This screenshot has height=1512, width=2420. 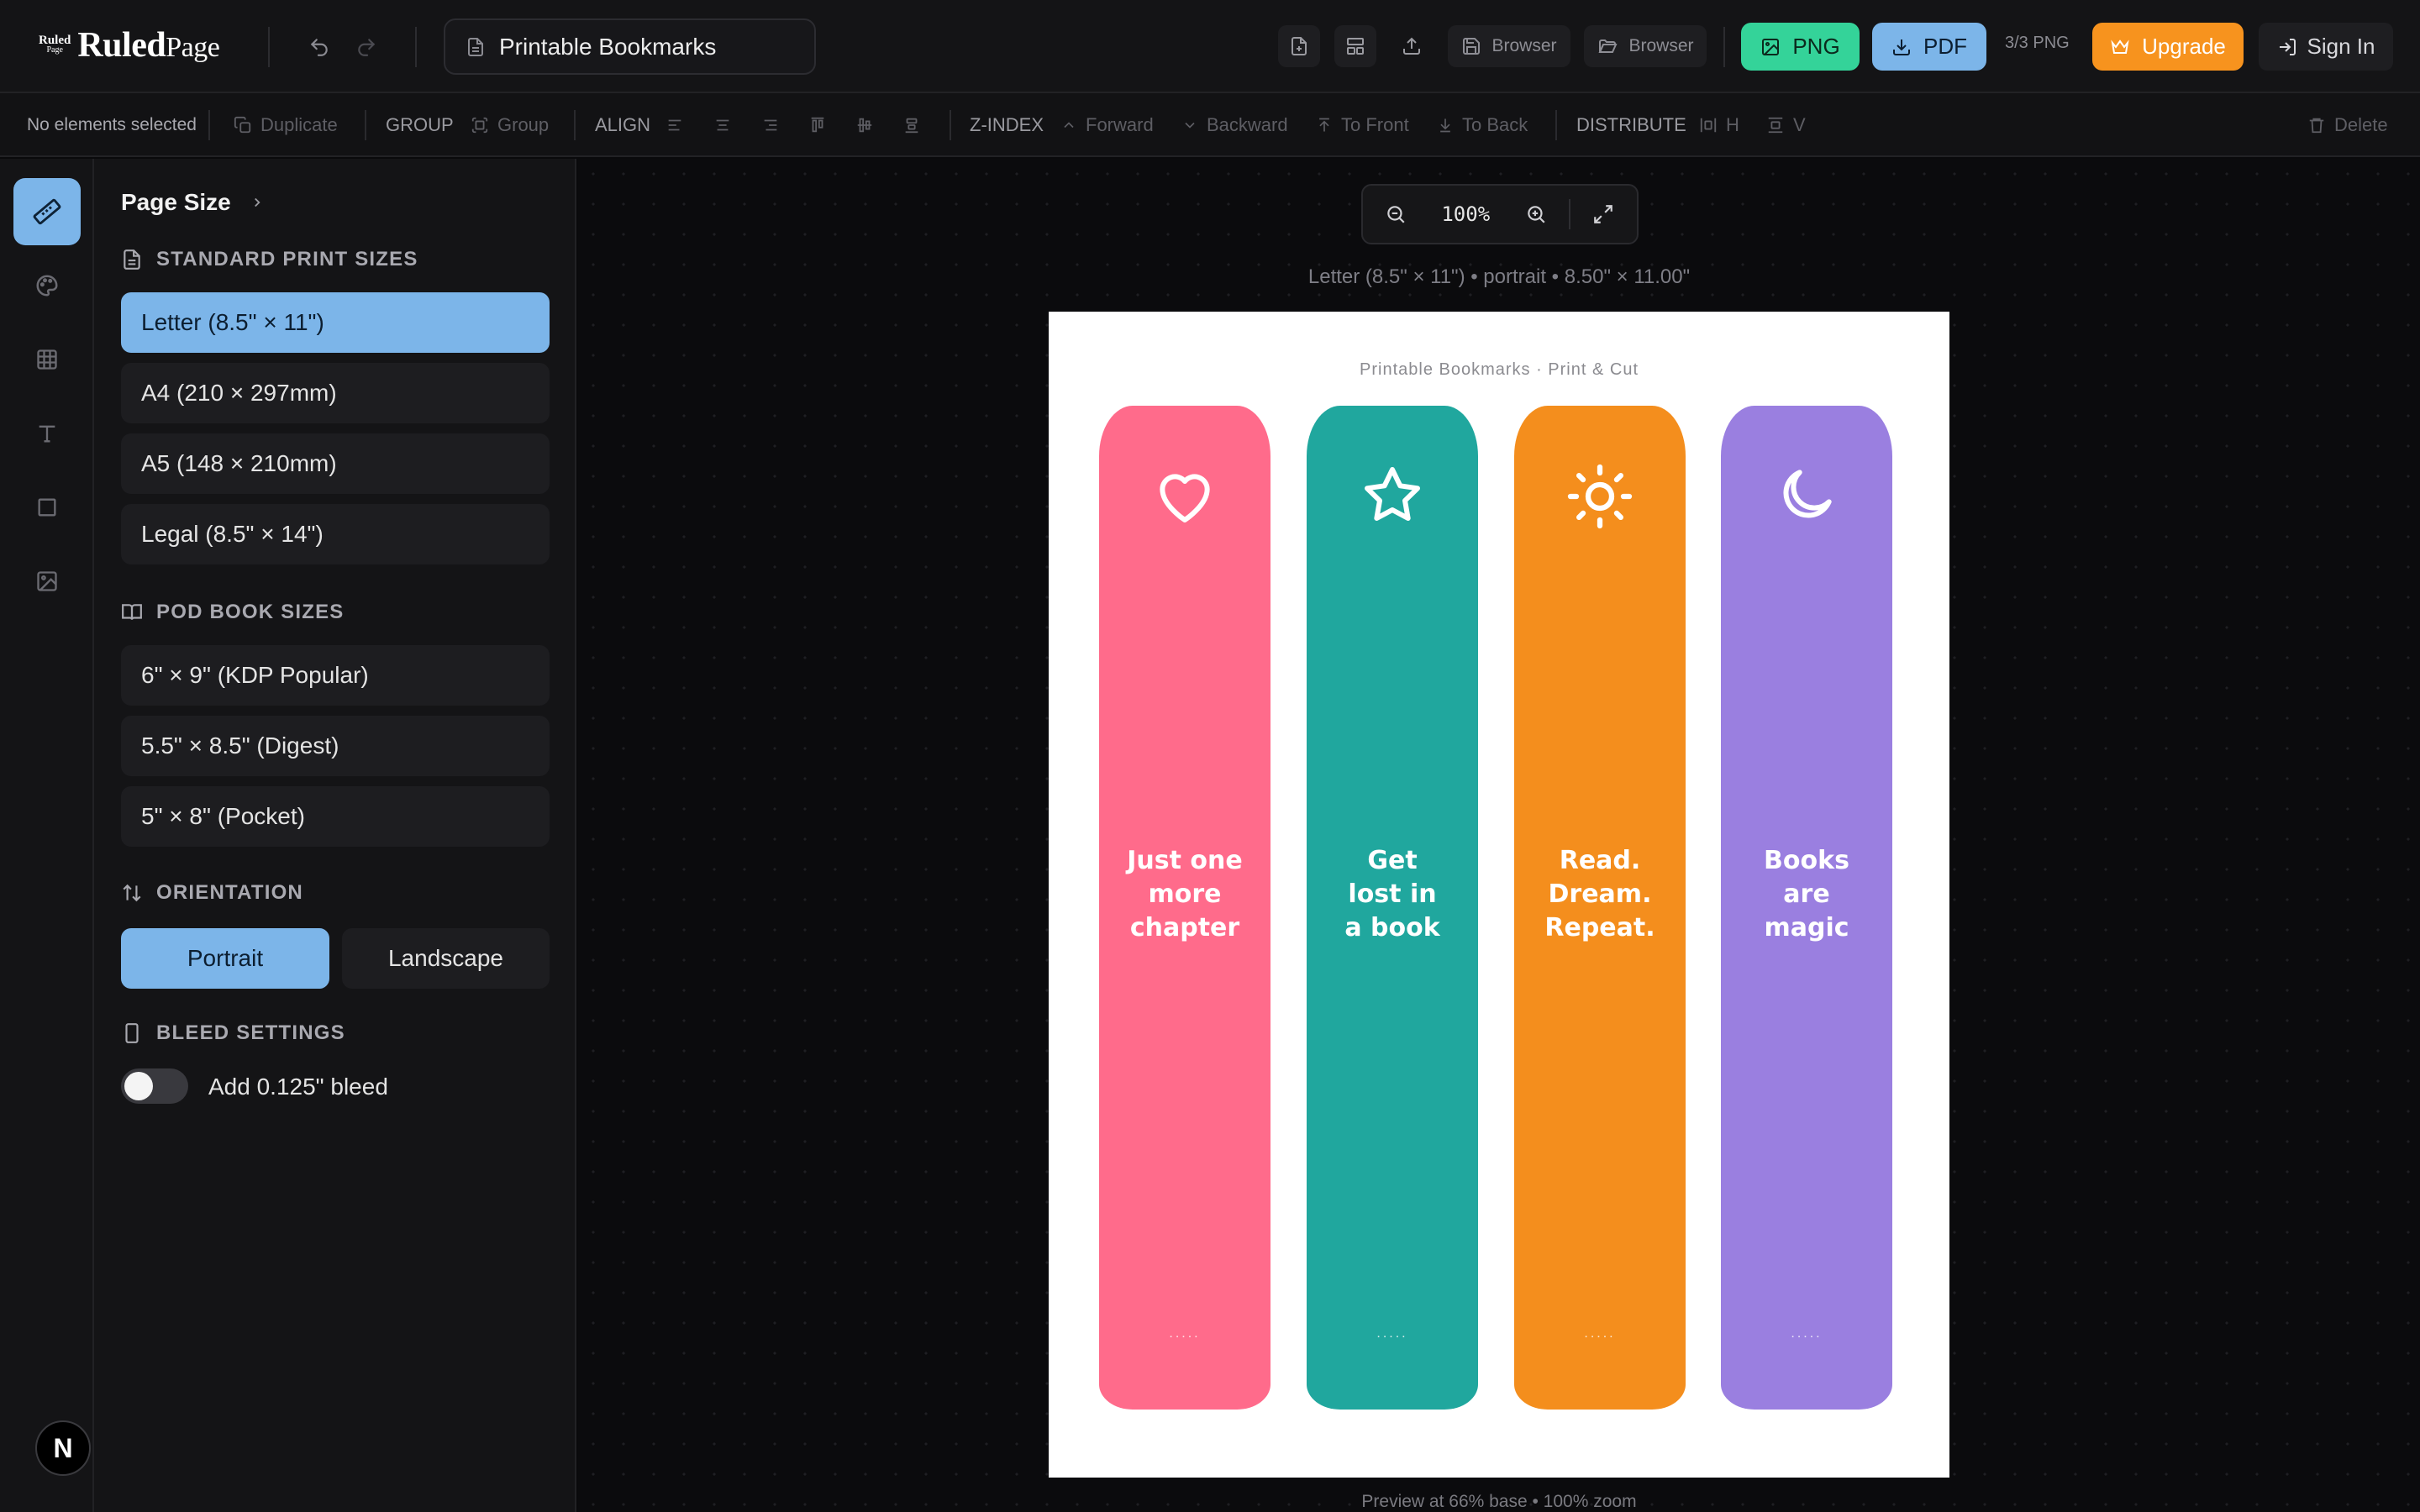 I want to click on distribute-vertical-button: V, so click(x=1786, y=125).